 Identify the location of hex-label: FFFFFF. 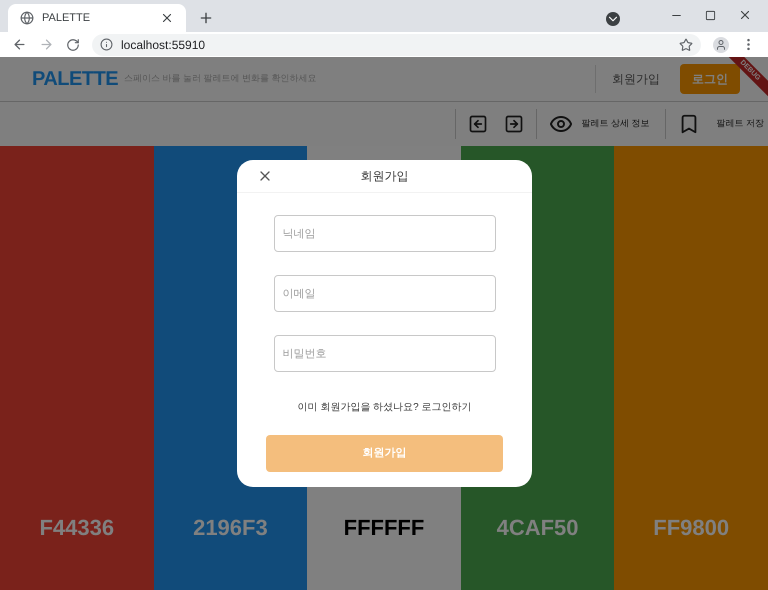
(384, 528).